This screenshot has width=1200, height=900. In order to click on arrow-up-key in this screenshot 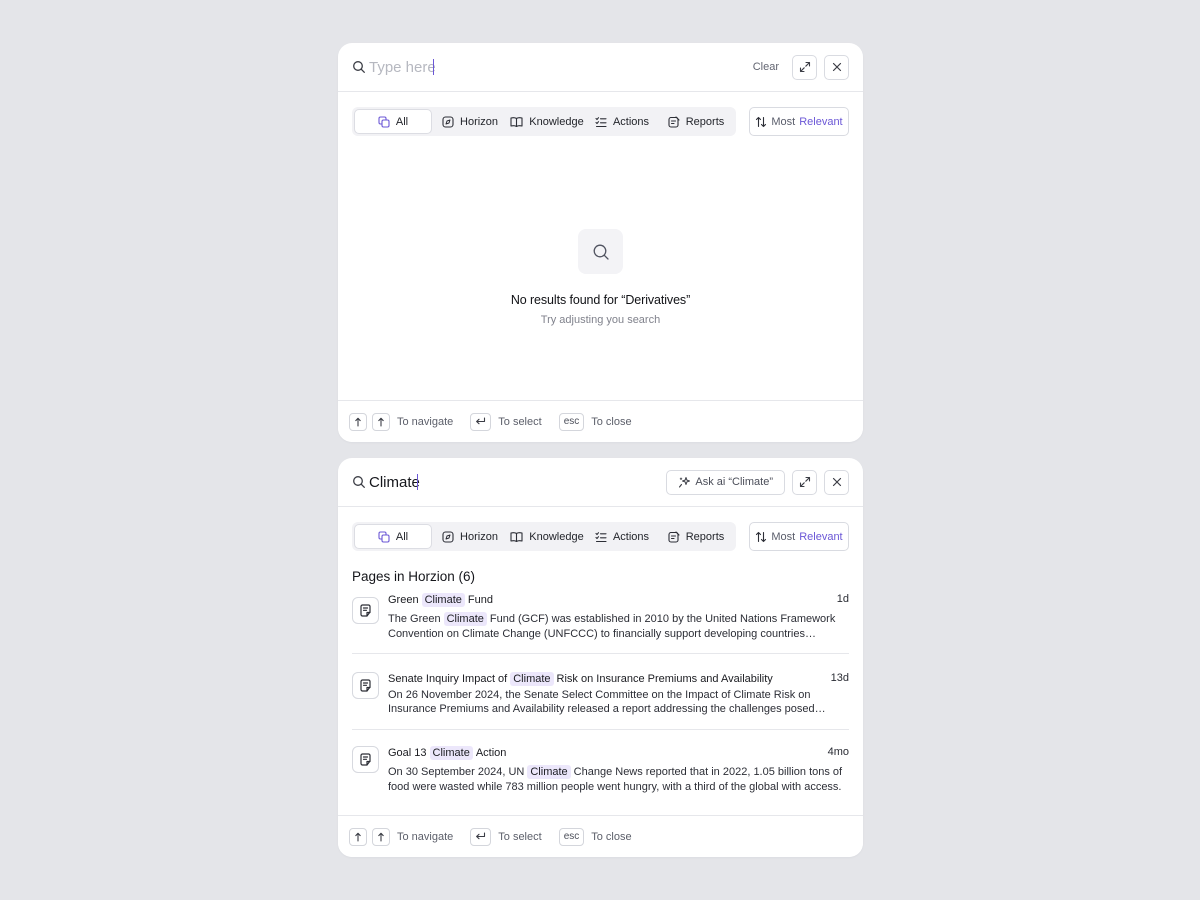, I will do `click(358, 421)`.